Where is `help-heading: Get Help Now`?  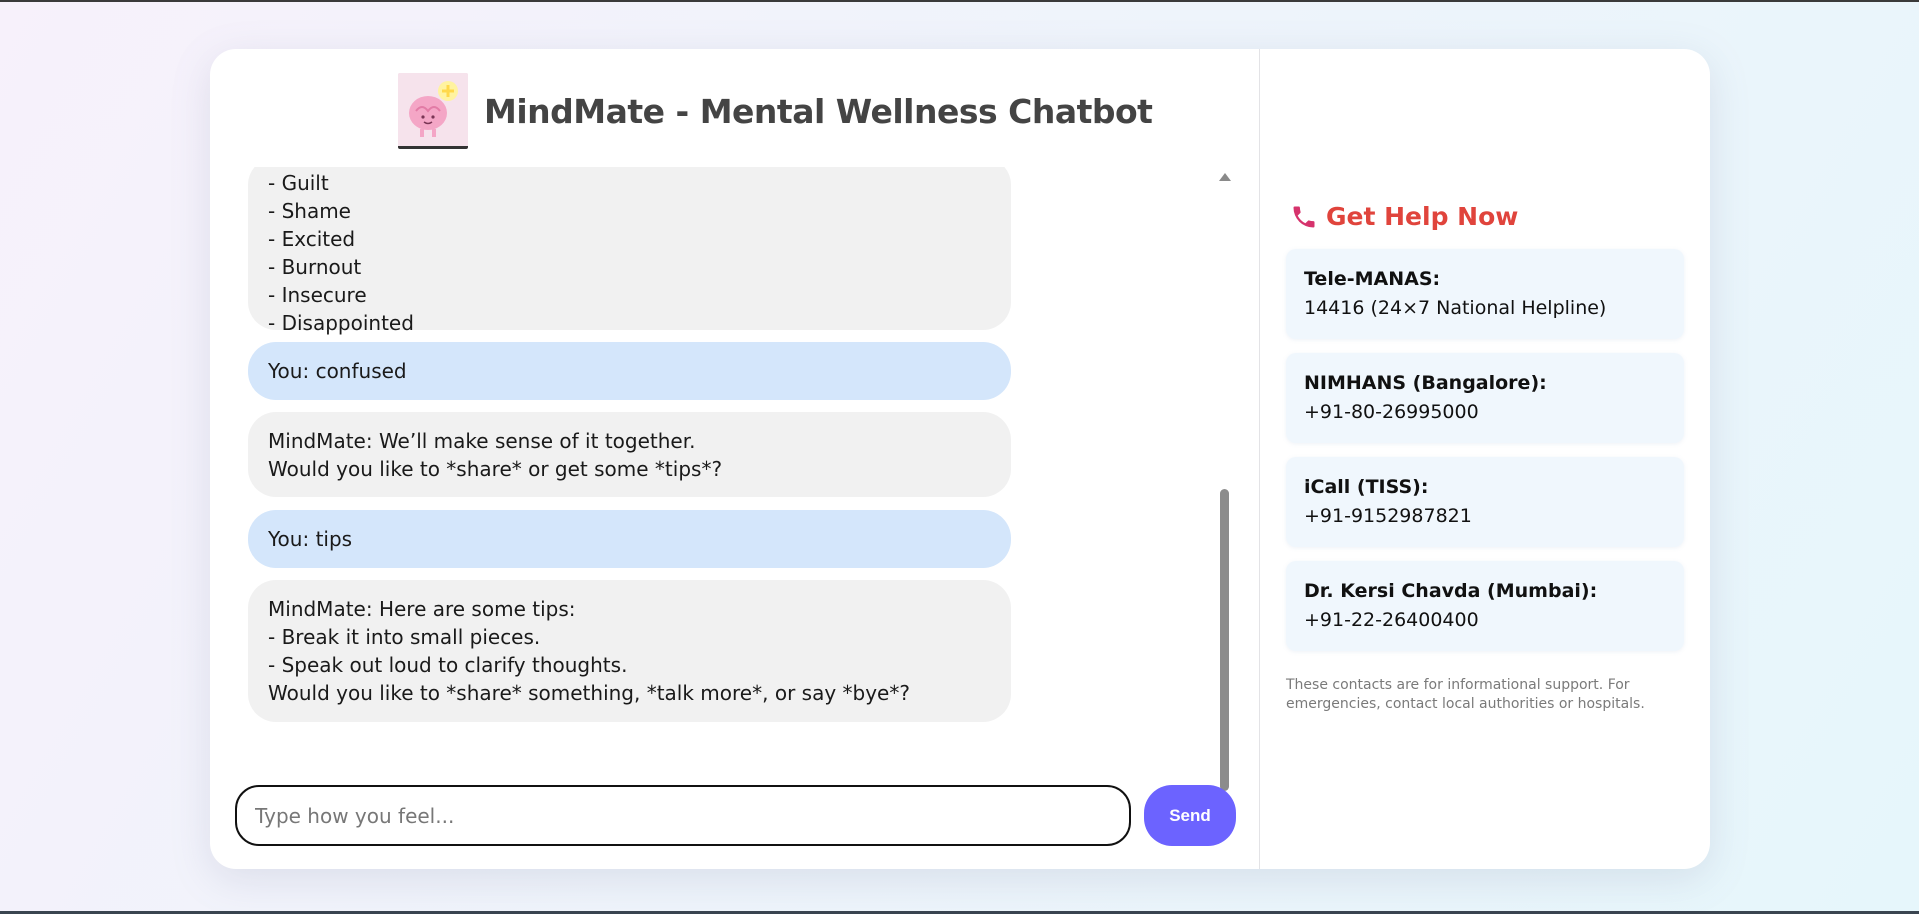 help-heading: Get Help Now is located at coordinates (1404, 216).